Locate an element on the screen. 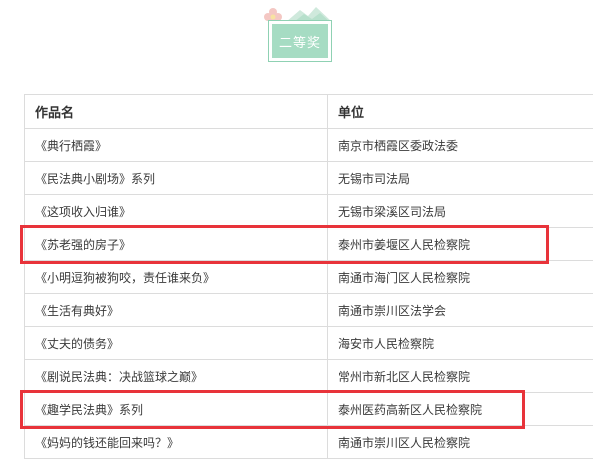 Image resolution: width=593 pixels, height=459 pixels. table-header-row: 作品名 单位 is located at coordinates (309, 112).